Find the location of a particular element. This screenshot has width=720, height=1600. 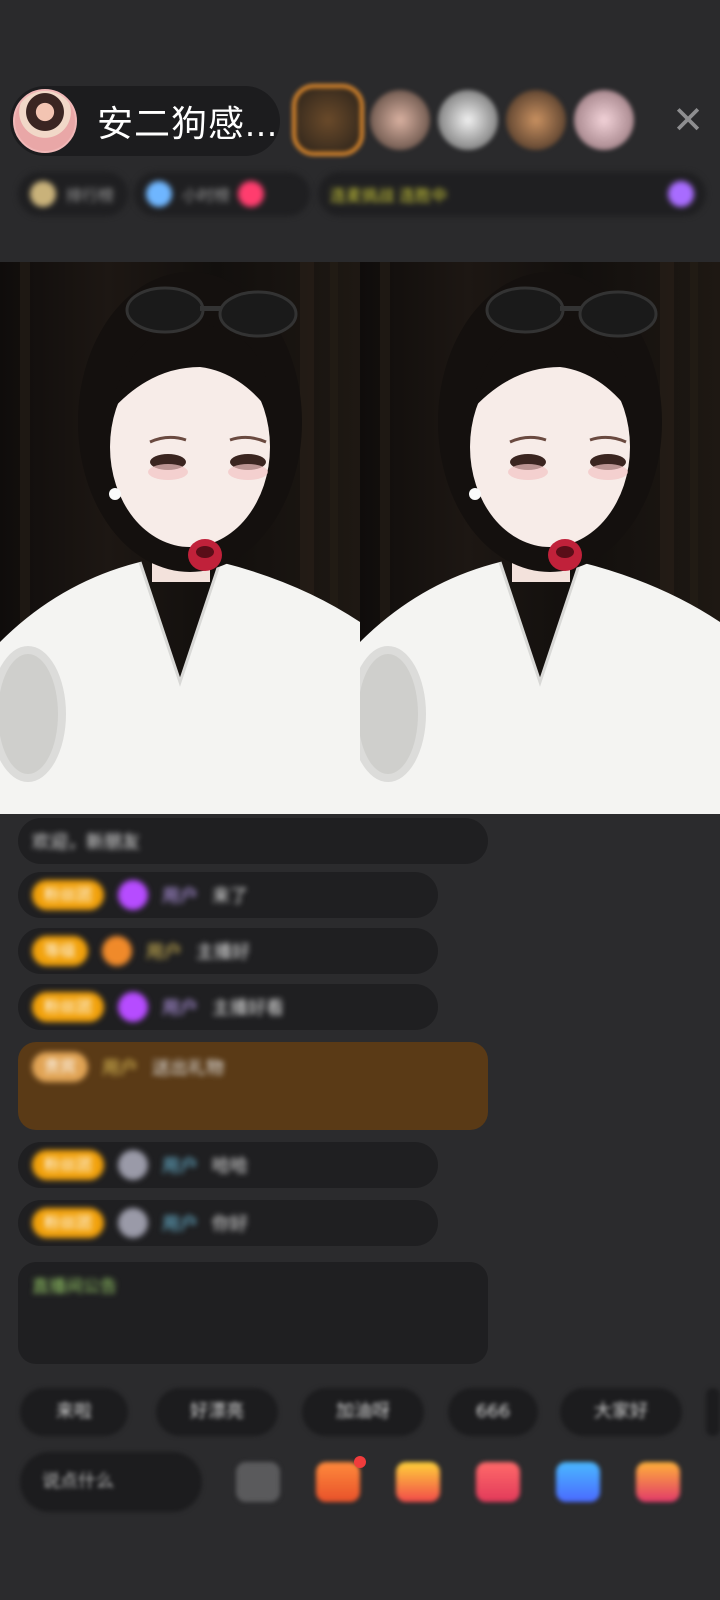

chat-message: 欢迎，新朋友 is located at coordinates (253, 841).